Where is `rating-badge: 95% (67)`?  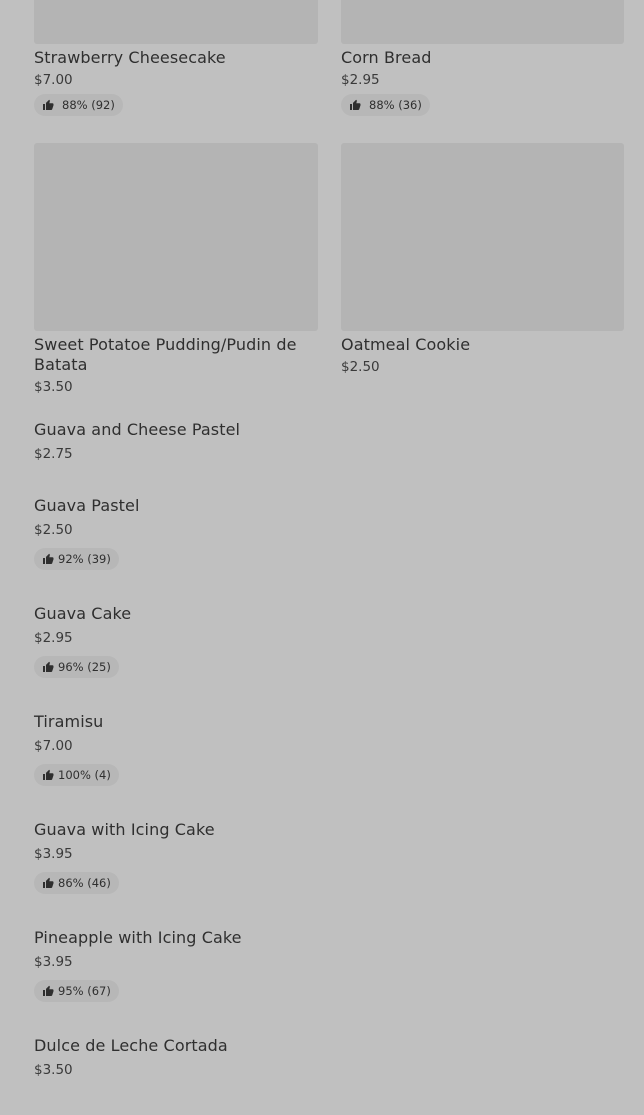 rating-badge: 95% (67) is located at coordinates (76, 991).